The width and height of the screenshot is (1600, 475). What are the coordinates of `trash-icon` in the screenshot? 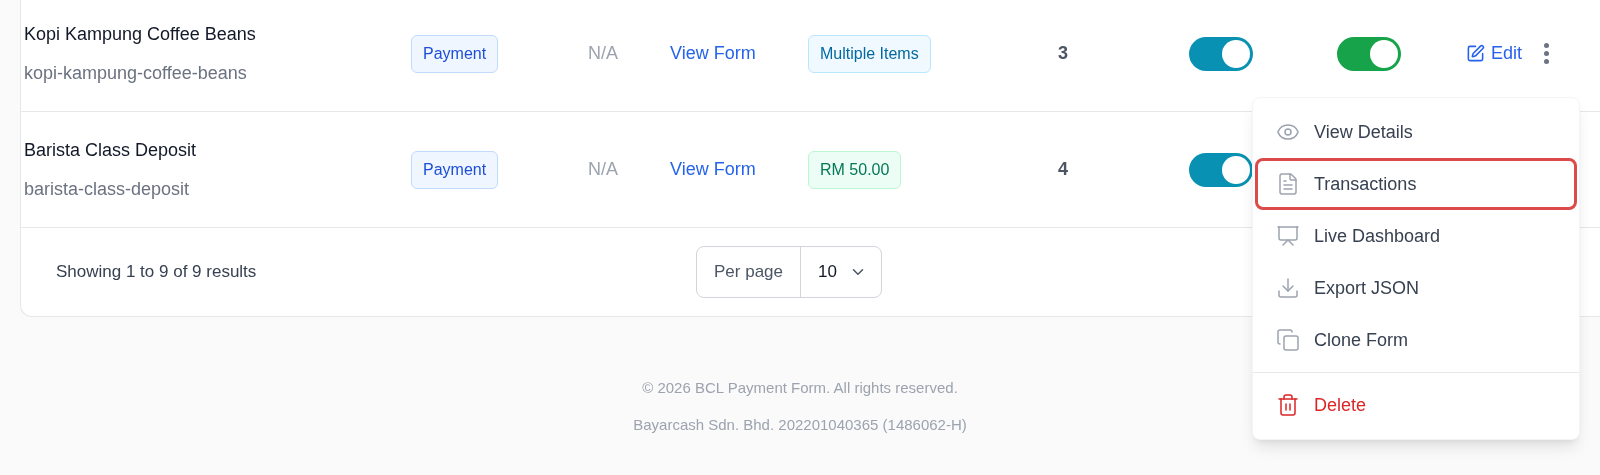 It's located at (1288, 405).